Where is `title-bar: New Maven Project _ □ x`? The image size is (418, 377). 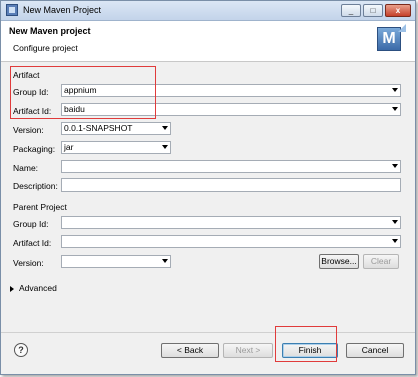 title-bar: New Maven Project _ □ x is located at coordinates (208, 11).